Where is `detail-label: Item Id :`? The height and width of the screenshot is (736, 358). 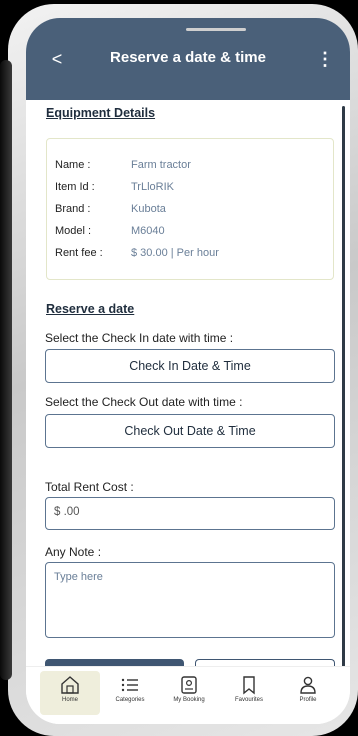 detail-label: Item Id : is located at coordinates (75, 187).